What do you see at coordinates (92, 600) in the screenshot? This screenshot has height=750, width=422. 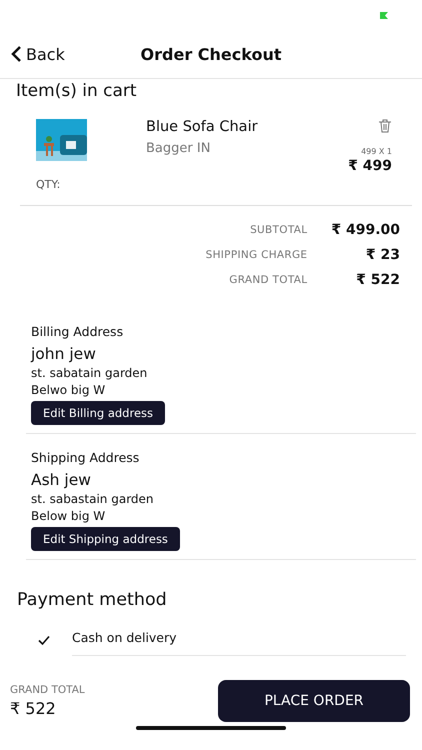 I see `section-heading: Payment method` at bounding box center [92, 600].